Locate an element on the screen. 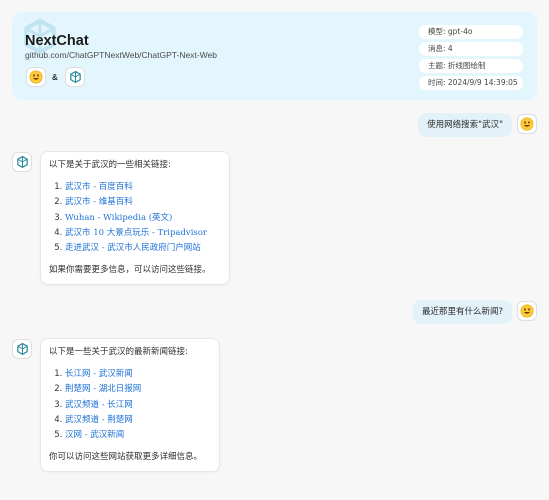 The width and height of the screenshot is (549, 500). list-item: 荆楚网 - 湖北日报网 is located at coordinates (138, 389).